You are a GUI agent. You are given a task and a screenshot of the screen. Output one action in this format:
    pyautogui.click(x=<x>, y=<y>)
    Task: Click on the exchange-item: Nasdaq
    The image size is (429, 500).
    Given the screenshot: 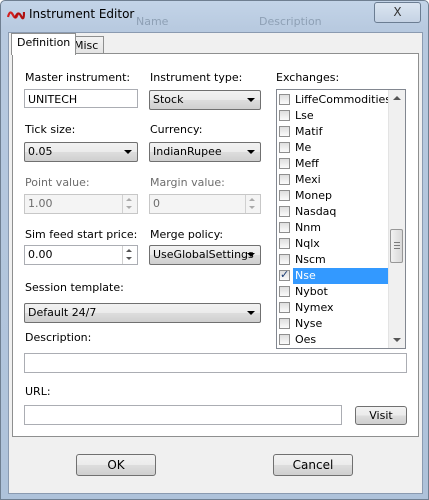 What is the action you would take?
    pyautogui.click(x=333, y=212)
    